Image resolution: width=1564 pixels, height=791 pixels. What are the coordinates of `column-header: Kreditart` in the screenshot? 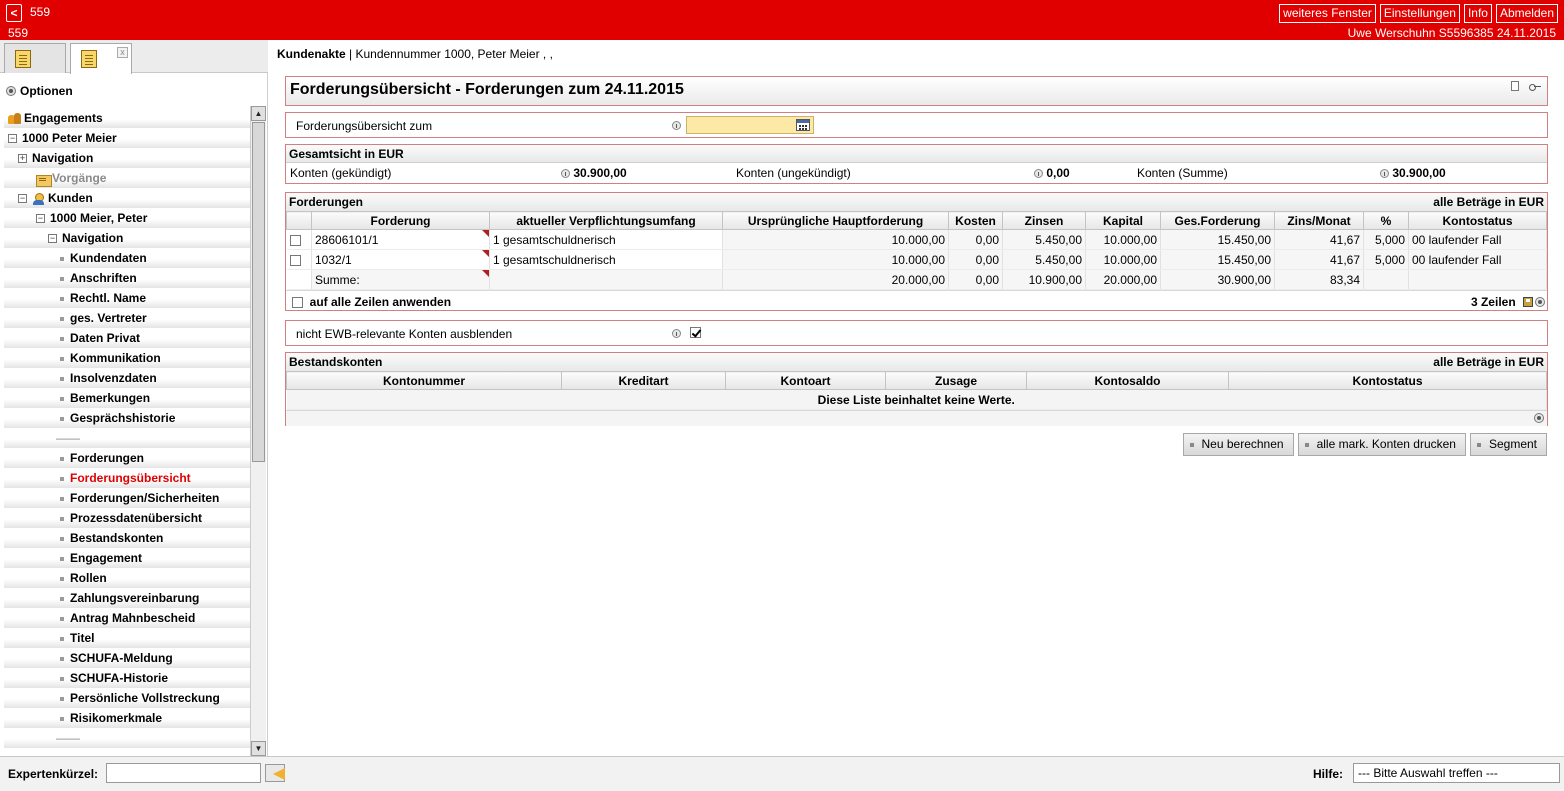 It's located at (643, 380).